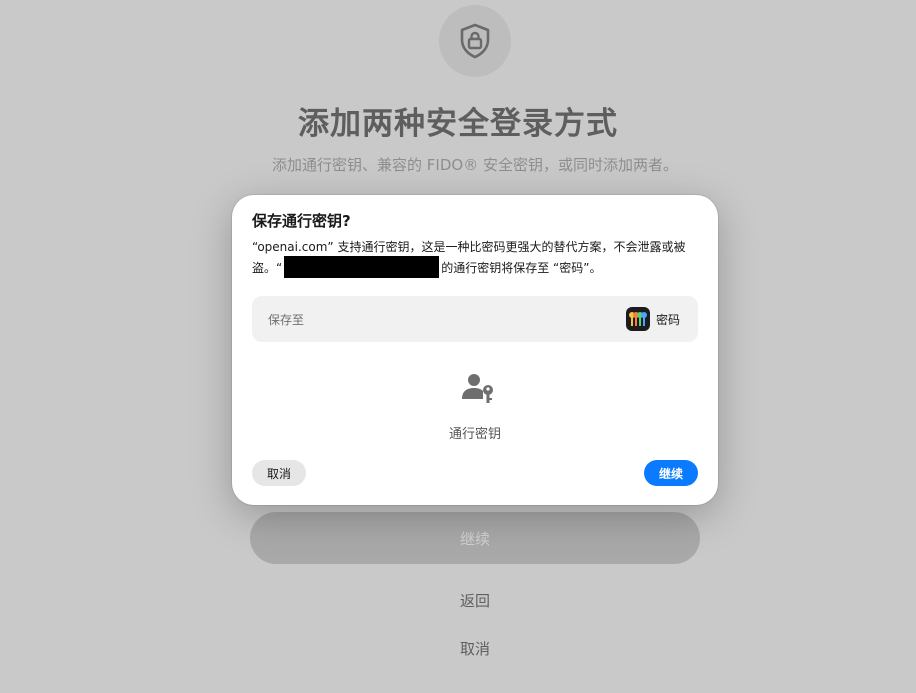 This screenshot has height=693, width=916. Describe the element at coordinates (668, 320) in the screenshot. I see `save-to-app-name: 密码` at that location.